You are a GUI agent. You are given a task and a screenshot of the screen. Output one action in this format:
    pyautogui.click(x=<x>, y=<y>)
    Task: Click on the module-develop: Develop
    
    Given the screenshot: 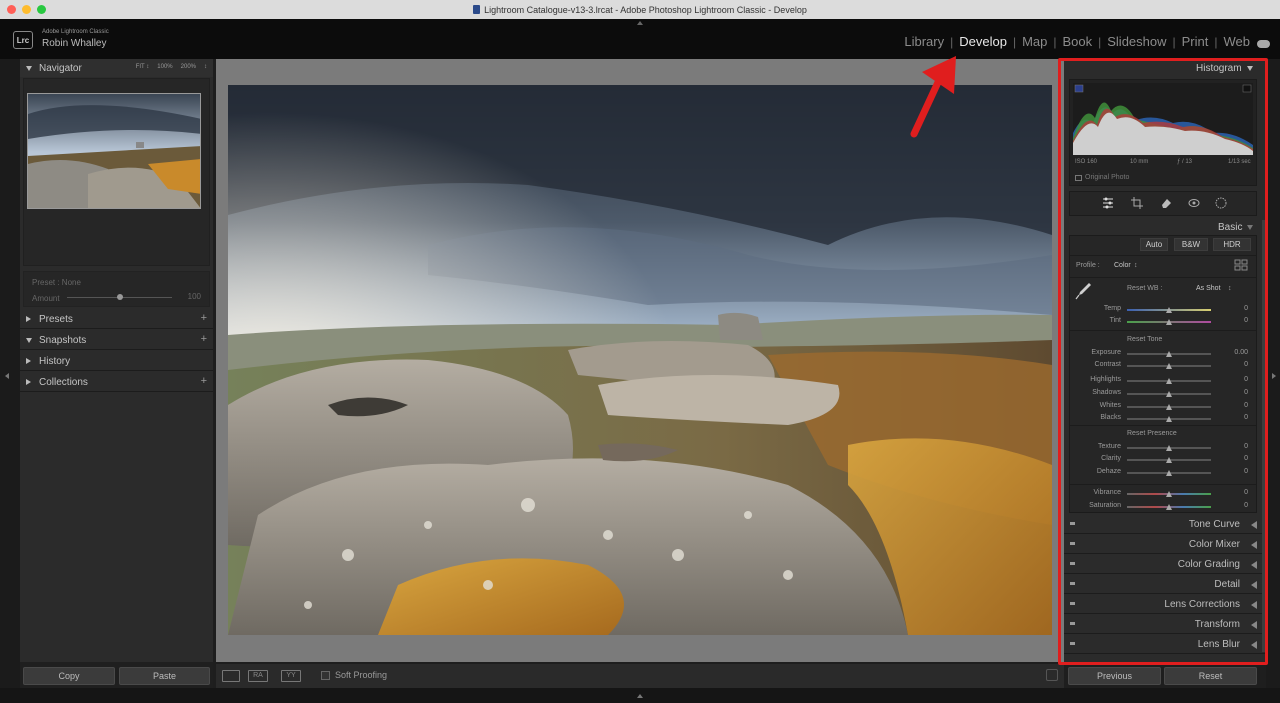 What is the action you would take?
    pyautogui.click(x=983, y=41)
    